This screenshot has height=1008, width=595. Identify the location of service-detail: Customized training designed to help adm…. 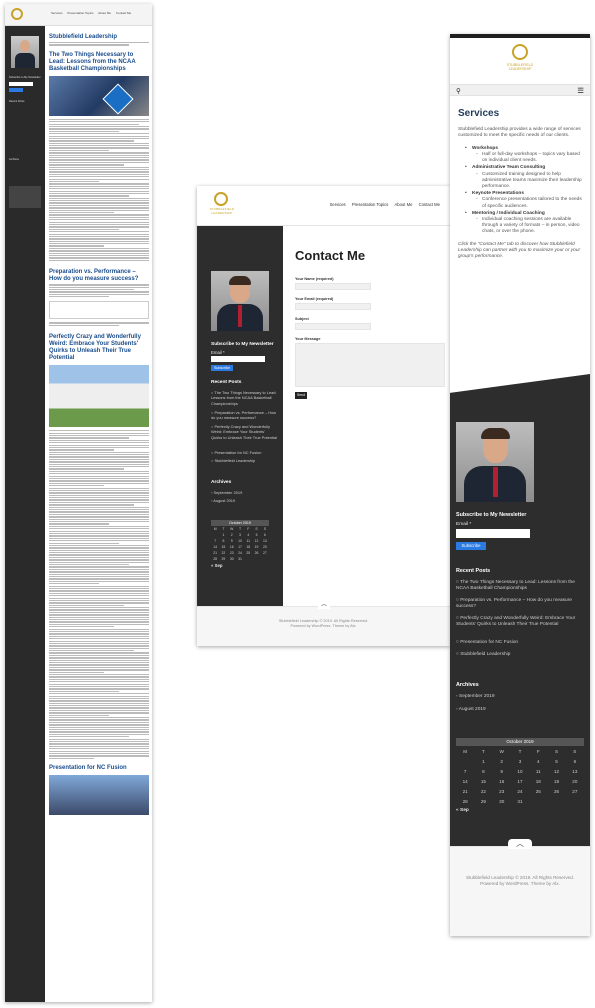
(525, 181).